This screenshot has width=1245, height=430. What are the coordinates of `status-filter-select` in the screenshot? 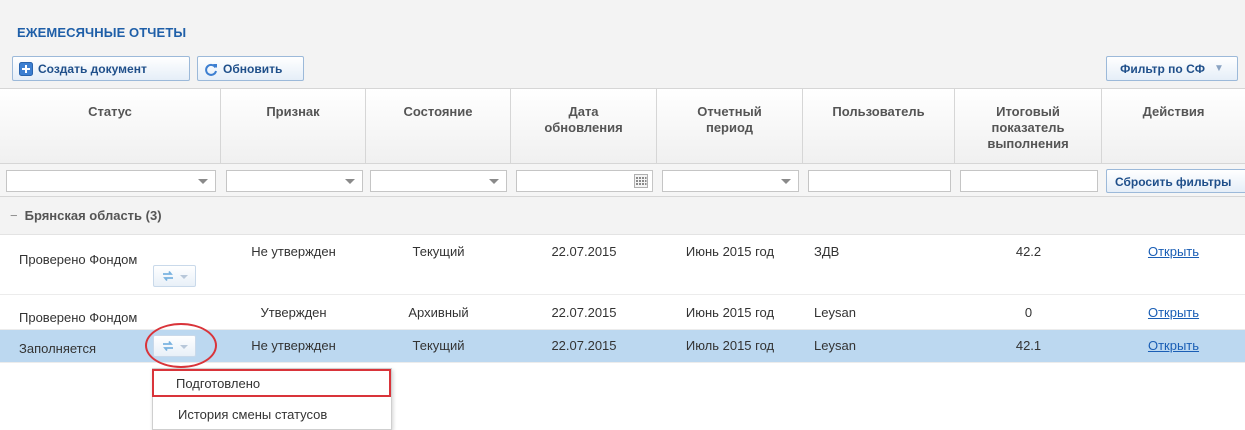 It's located at (111, 181).